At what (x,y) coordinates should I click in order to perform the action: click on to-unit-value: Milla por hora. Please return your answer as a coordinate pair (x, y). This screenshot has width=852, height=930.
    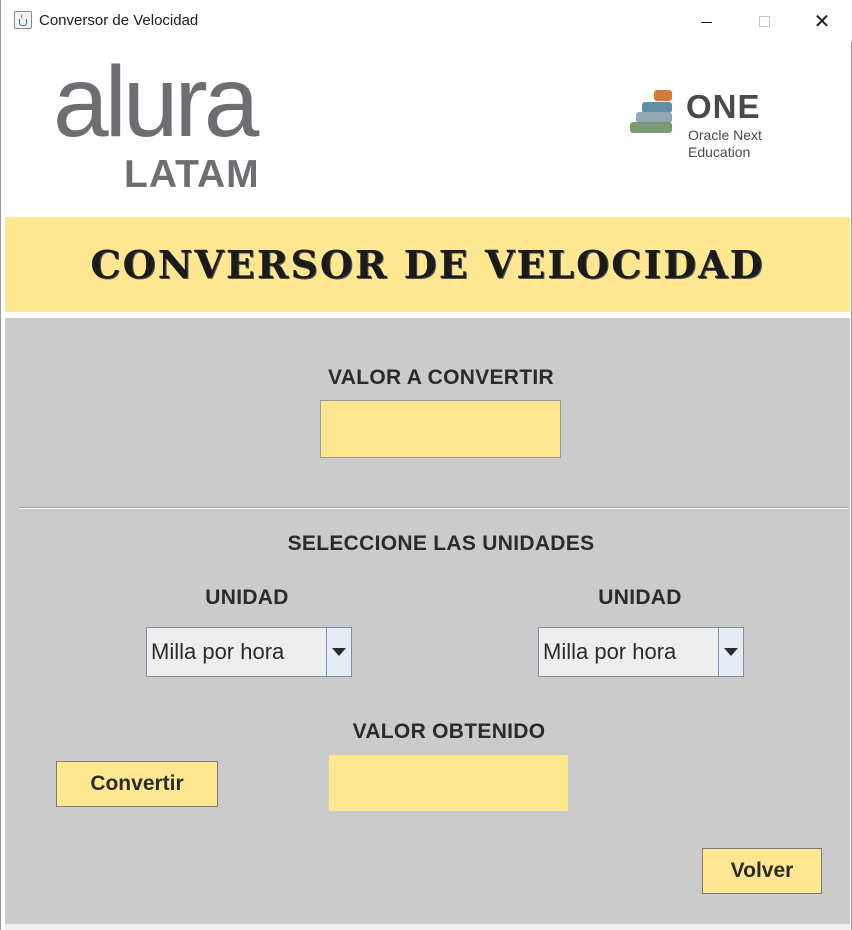
    Looking at the image, I should click on (610, 651).